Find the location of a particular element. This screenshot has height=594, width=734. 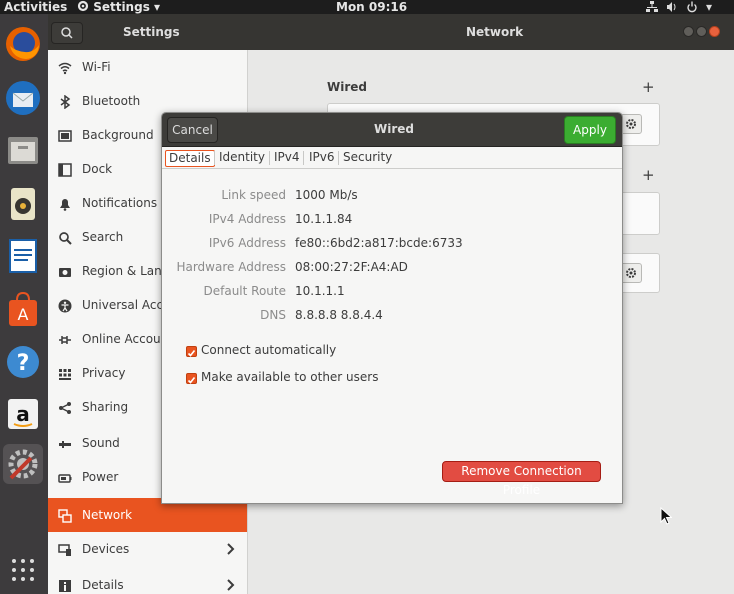

dock-icon is located at coordinates (65, 170).